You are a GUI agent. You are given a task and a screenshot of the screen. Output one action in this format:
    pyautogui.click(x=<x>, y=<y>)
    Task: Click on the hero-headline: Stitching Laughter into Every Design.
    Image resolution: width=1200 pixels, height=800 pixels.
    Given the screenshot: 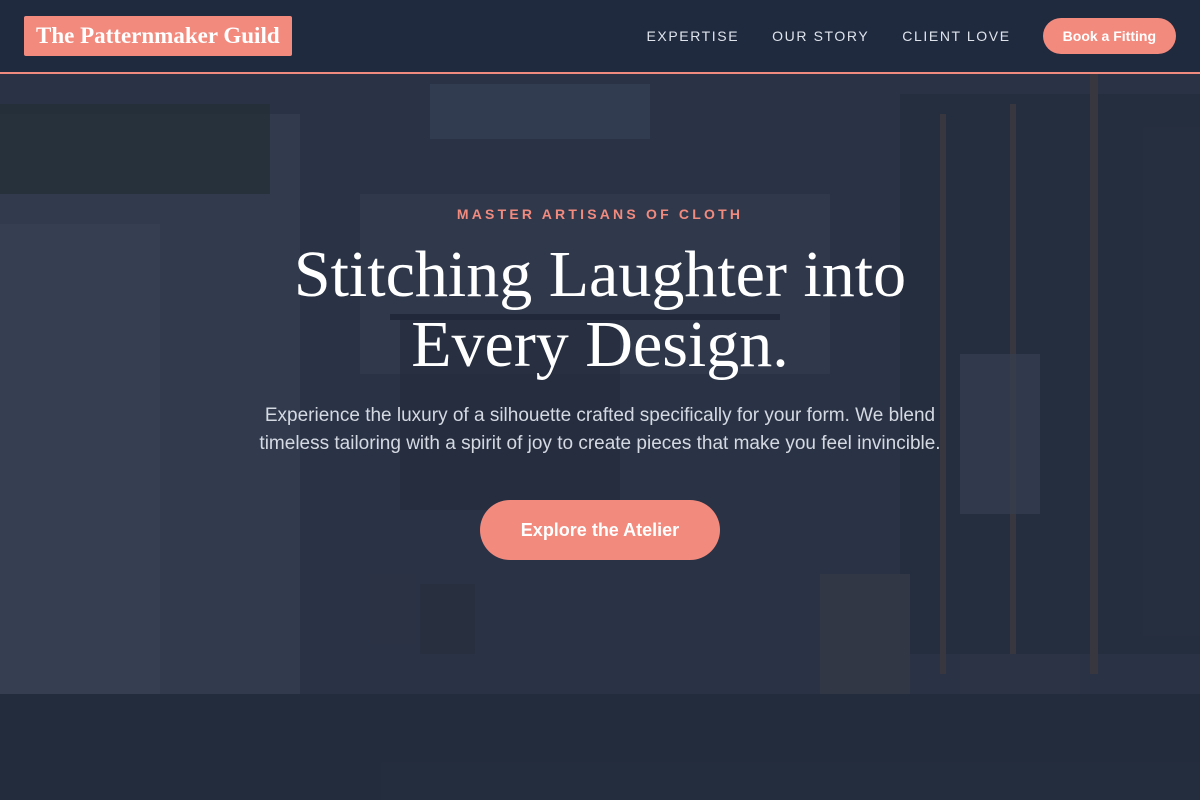 What is the action you would take?
    pyautogui.click(x=600, y=309)
    